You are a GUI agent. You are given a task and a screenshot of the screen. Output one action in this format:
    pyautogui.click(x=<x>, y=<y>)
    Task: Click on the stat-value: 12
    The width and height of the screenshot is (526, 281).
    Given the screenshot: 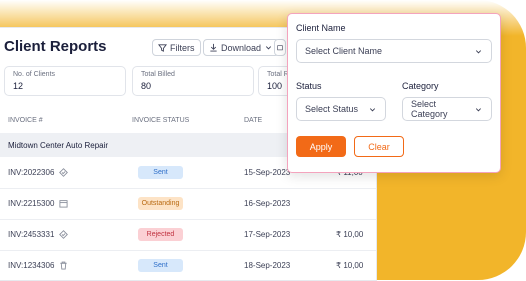 What is the action you would take?
    pyautogui.click(x=18, y=86)
    